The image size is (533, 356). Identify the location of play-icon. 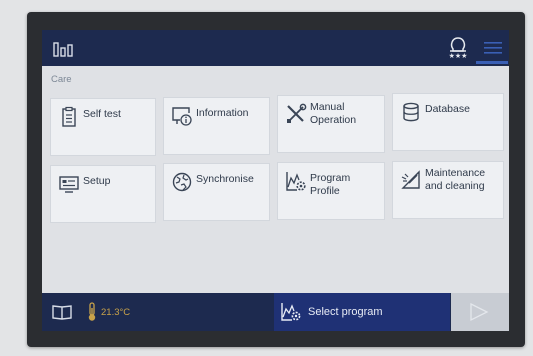
(479, 312).